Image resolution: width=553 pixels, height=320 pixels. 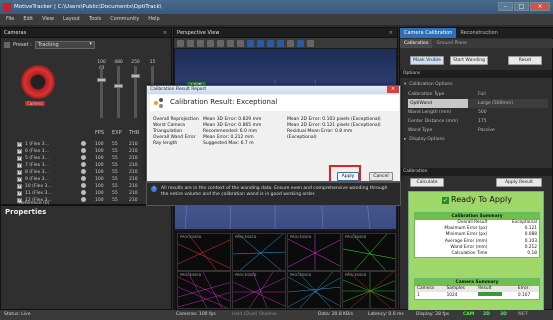 I want to click on layout-1-icon, so click(x=250, y=43).